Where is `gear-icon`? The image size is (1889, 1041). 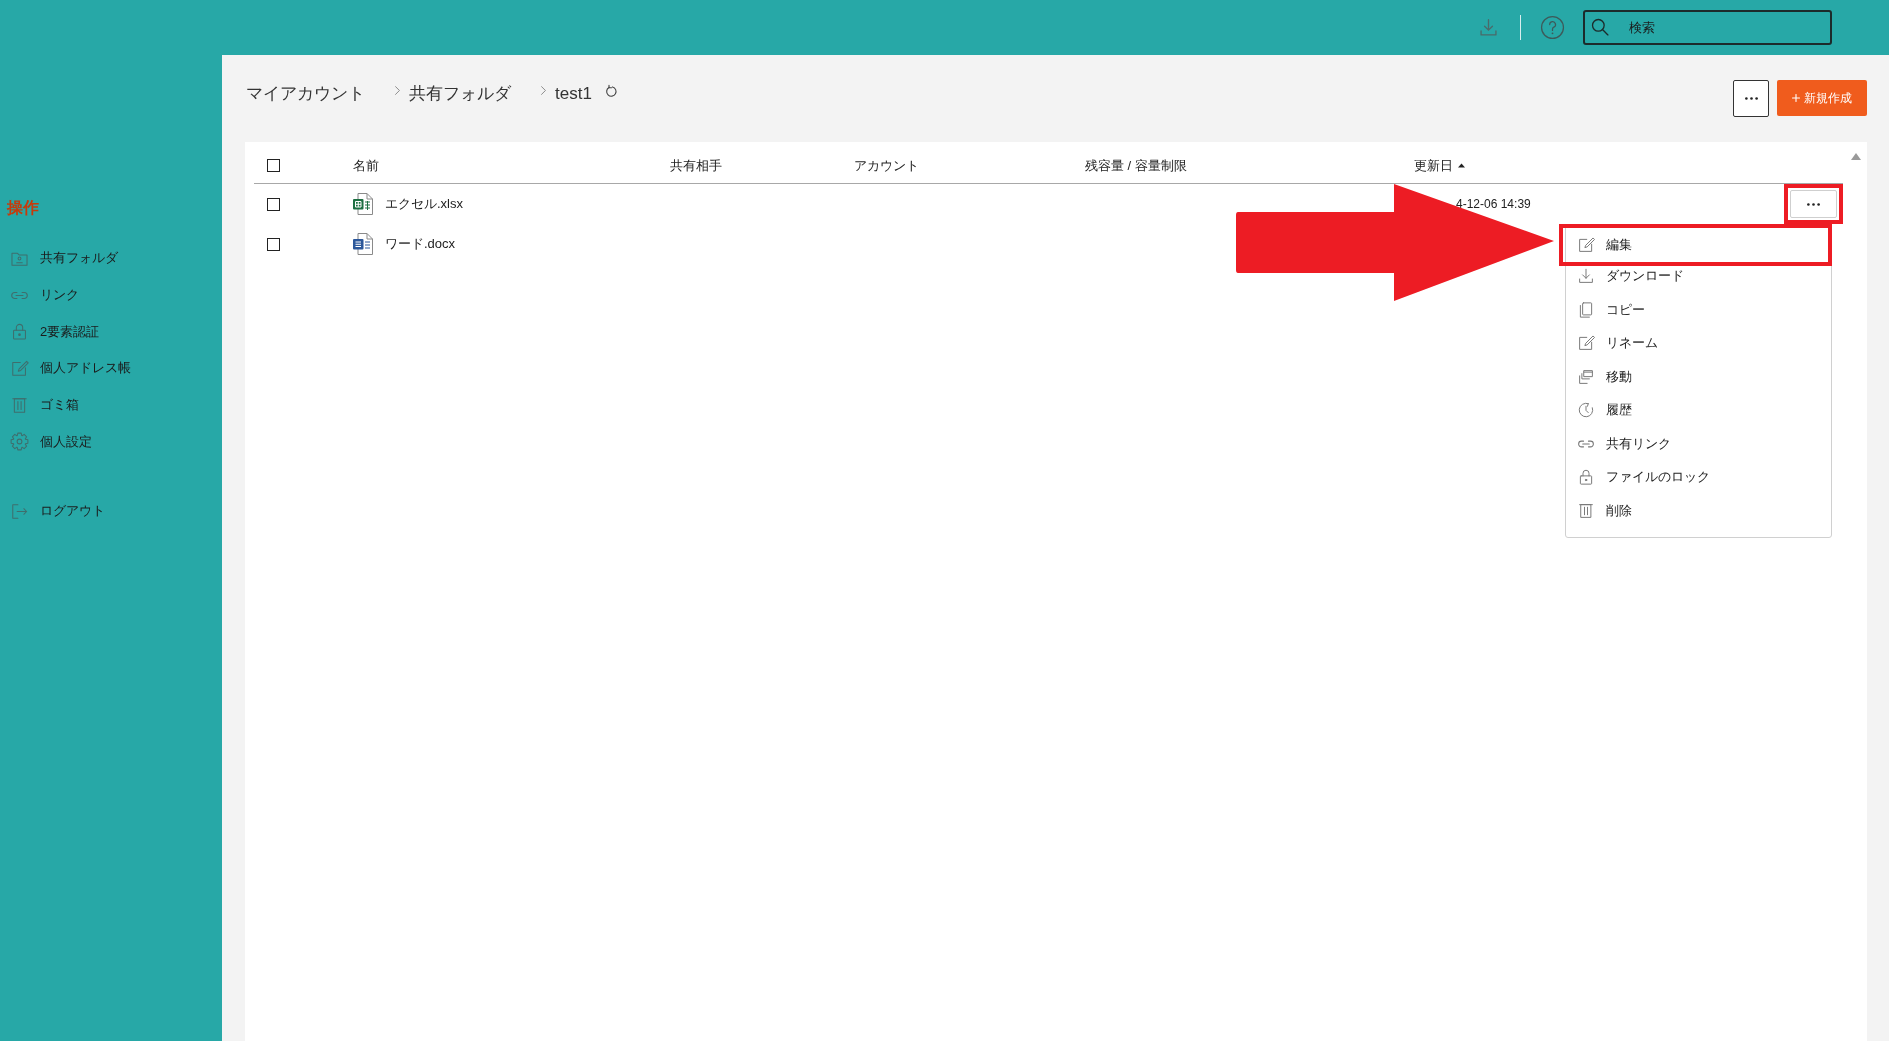 gear-icon is located at coordinates (19, 442).